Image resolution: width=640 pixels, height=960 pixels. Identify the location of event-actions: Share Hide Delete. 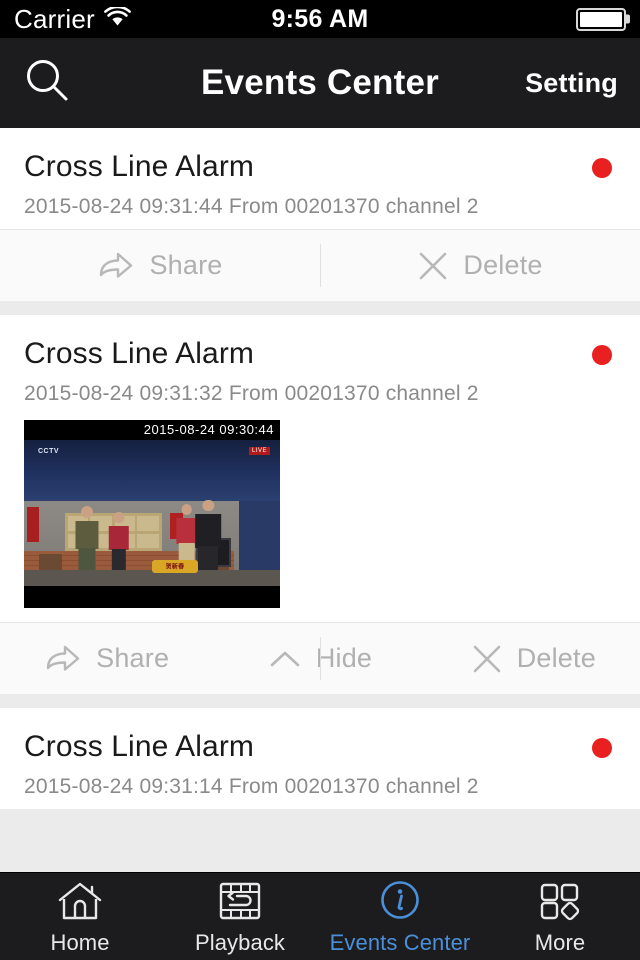
(320, 658).